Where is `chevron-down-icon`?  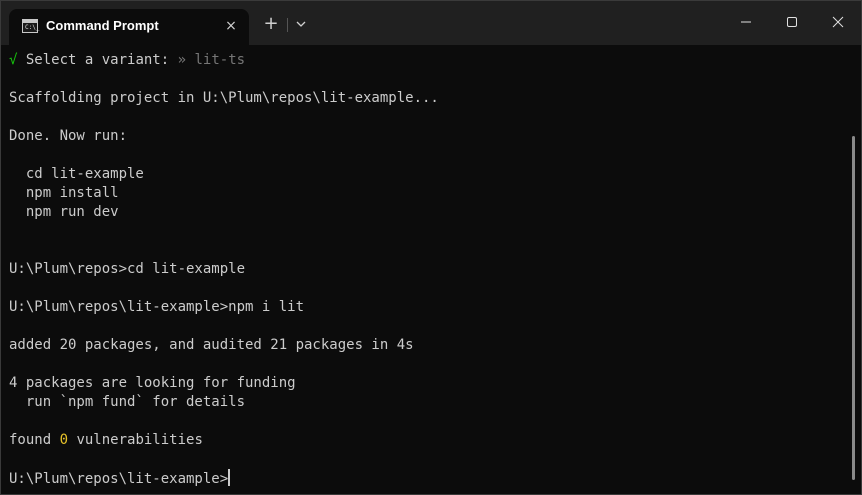 chevron-down-icon is located at coordinates (301, 24).